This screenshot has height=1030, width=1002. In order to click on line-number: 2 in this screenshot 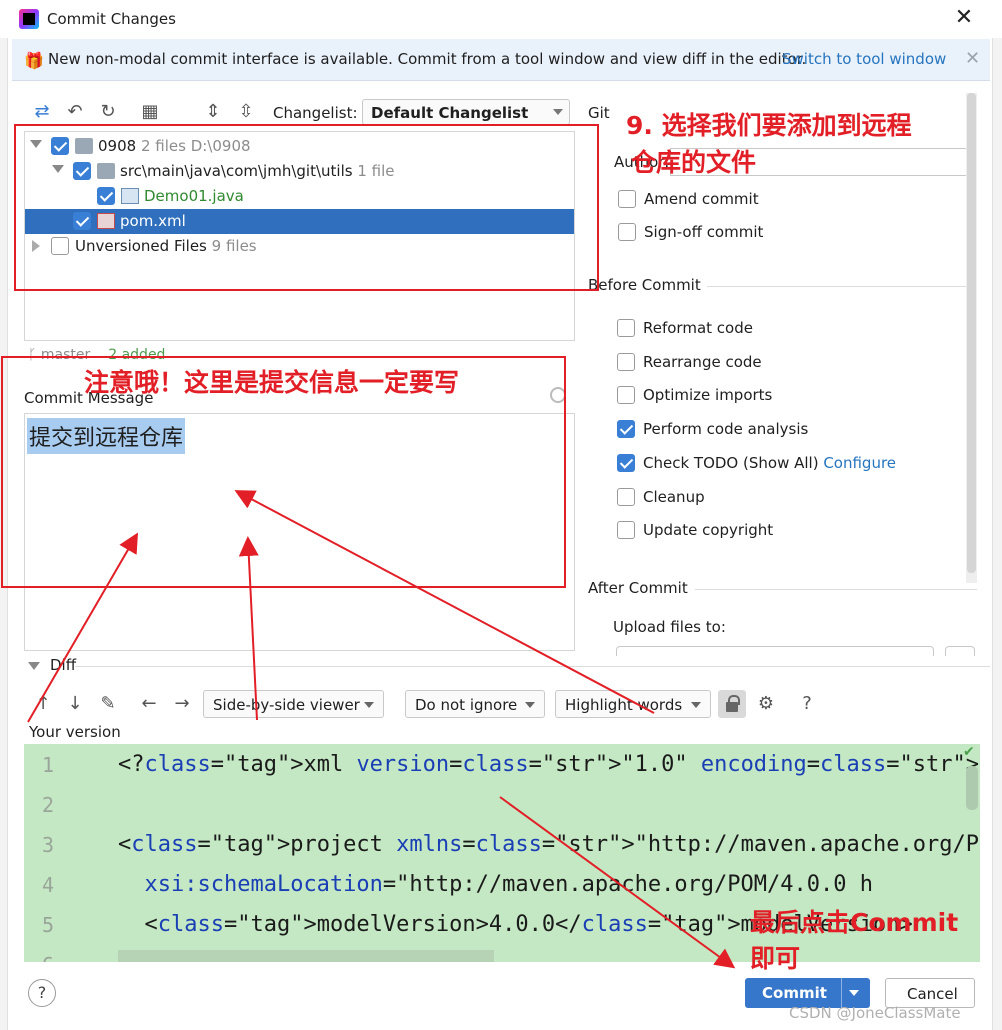, I will do `click(48, 805)`.